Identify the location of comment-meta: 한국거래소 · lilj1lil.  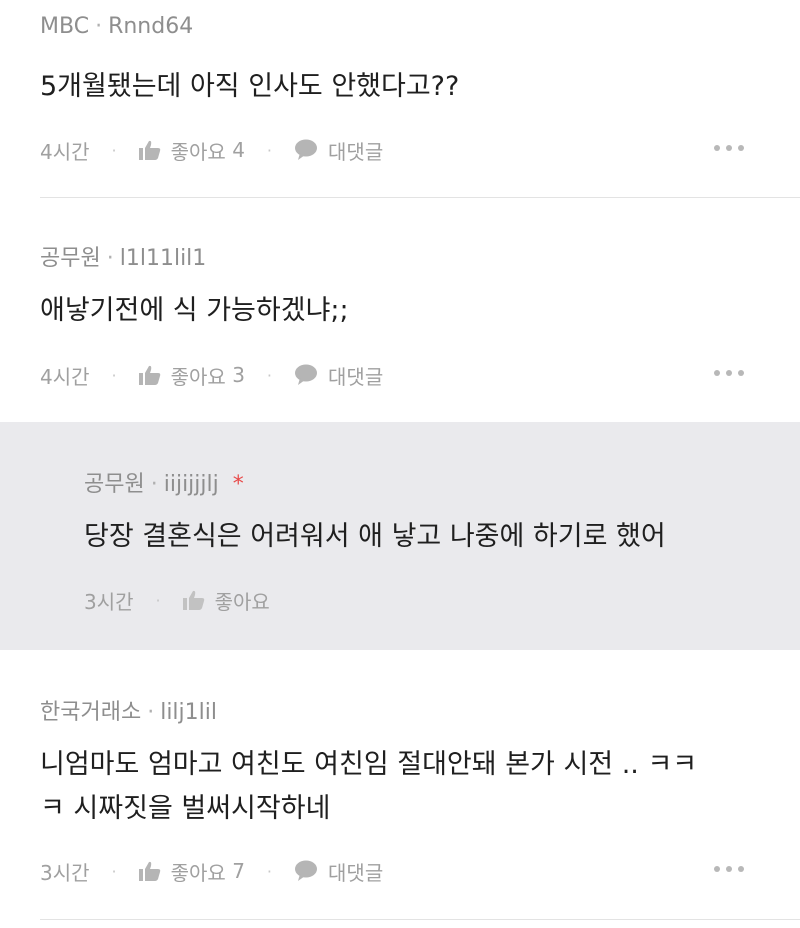
(128, 710).